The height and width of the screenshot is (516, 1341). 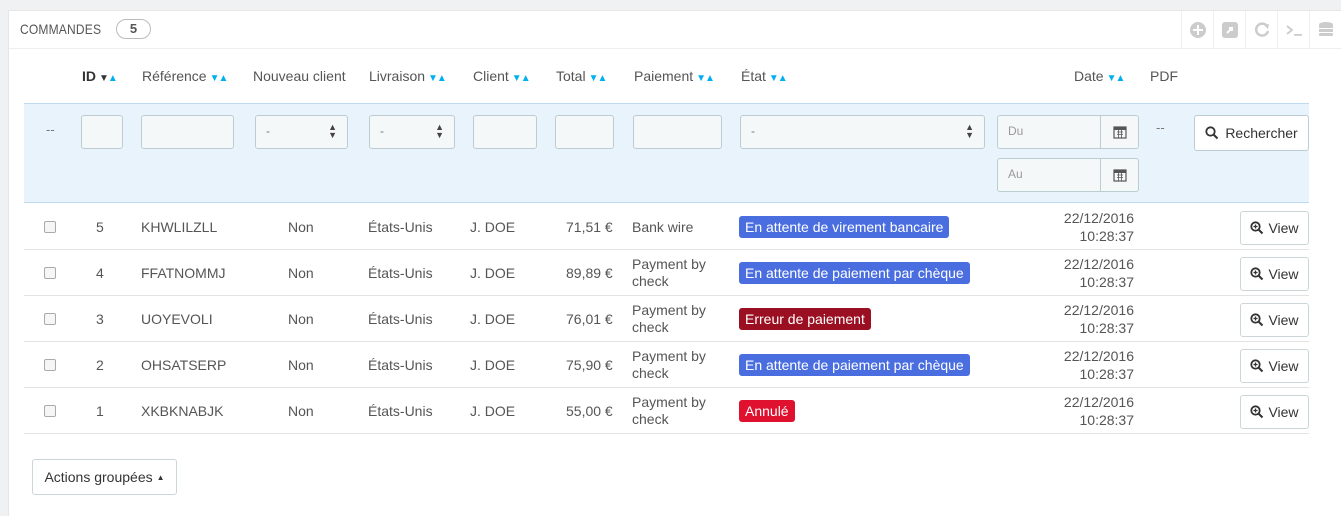 I want to click on sql-icon, so click(x=1293, y=30).